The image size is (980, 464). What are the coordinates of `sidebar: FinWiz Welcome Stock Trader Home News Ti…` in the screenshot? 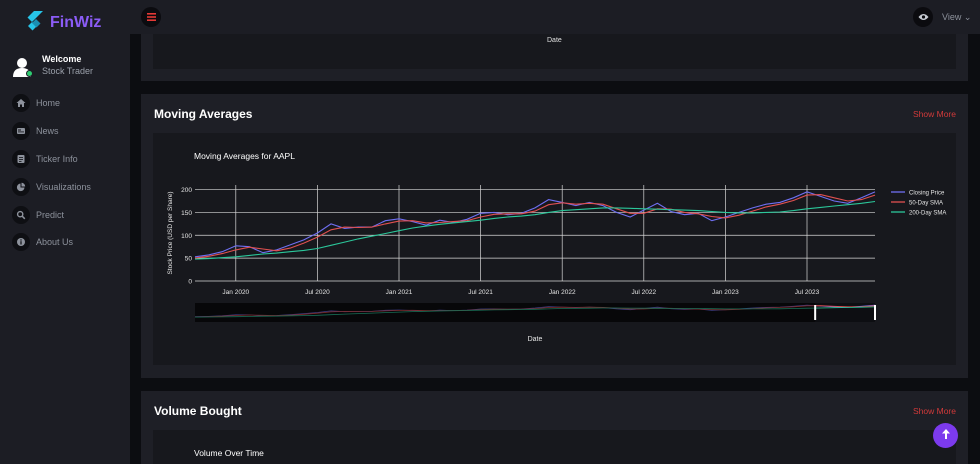 It's located at (65, 232).